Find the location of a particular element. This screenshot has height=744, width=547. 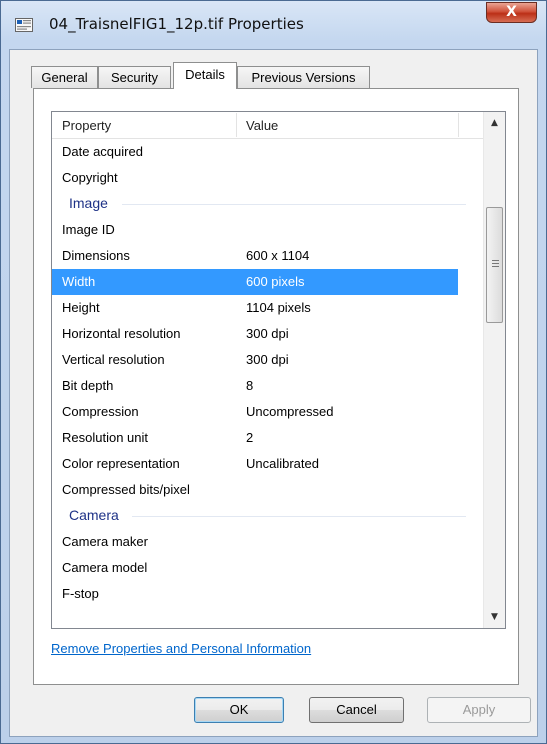

table-row: Horizontal resolution 300 dpi is located at coordinates (255, 334).